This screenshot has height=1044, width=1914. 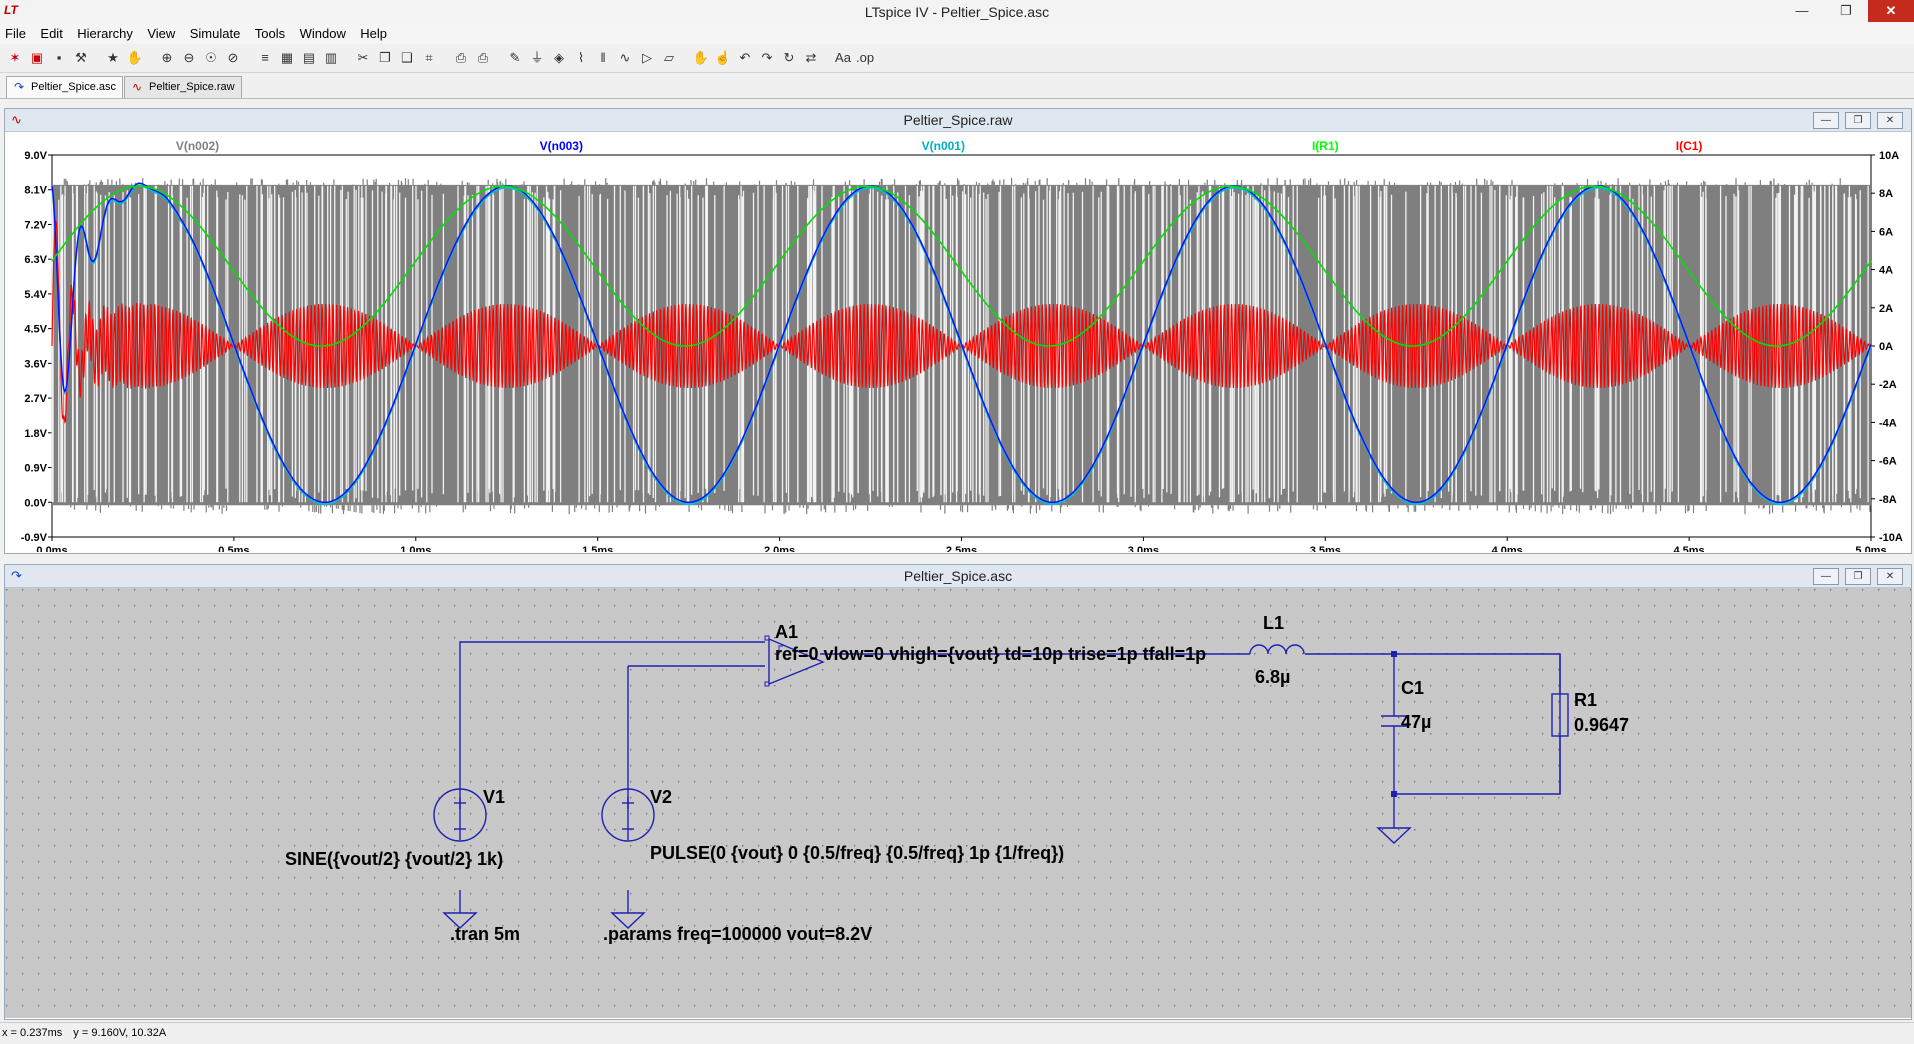 I want to click on zoom-cancel-icon: ⊘, so click(x=233, y=58).